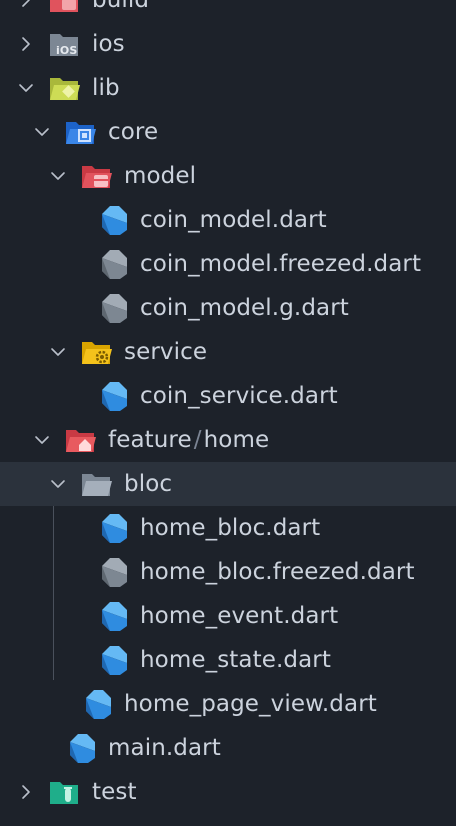  What do you see at coordinates (108, 44) in the screenshot?
I see `tree-item-label: ios` at bounding box center [108, 44].